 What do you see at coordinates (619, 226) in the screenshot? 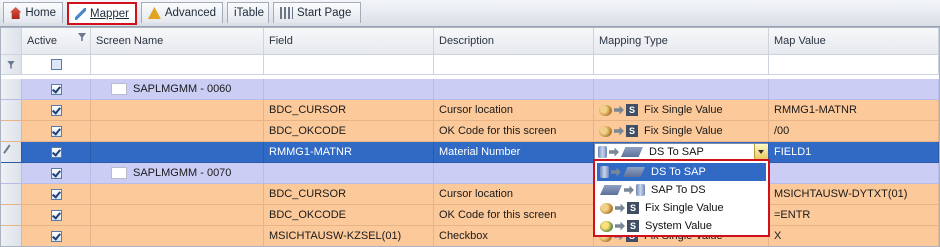
I see `system-value-icon: S` at bounding box center [619, 226].